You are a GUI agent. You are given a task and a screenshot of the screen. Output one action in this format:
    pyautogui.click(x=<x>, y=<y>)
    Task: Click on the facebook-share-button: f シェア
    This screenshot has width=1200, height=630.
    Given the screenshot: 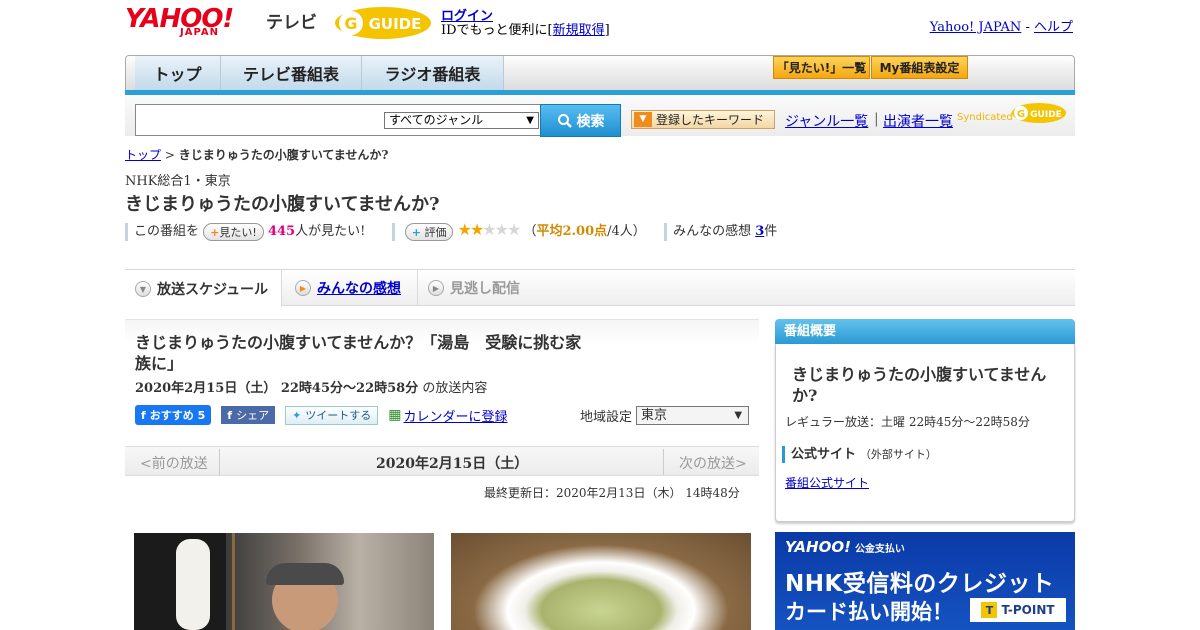 What is the action you would take?
    pyautogui.click(x=248, y=415)
    